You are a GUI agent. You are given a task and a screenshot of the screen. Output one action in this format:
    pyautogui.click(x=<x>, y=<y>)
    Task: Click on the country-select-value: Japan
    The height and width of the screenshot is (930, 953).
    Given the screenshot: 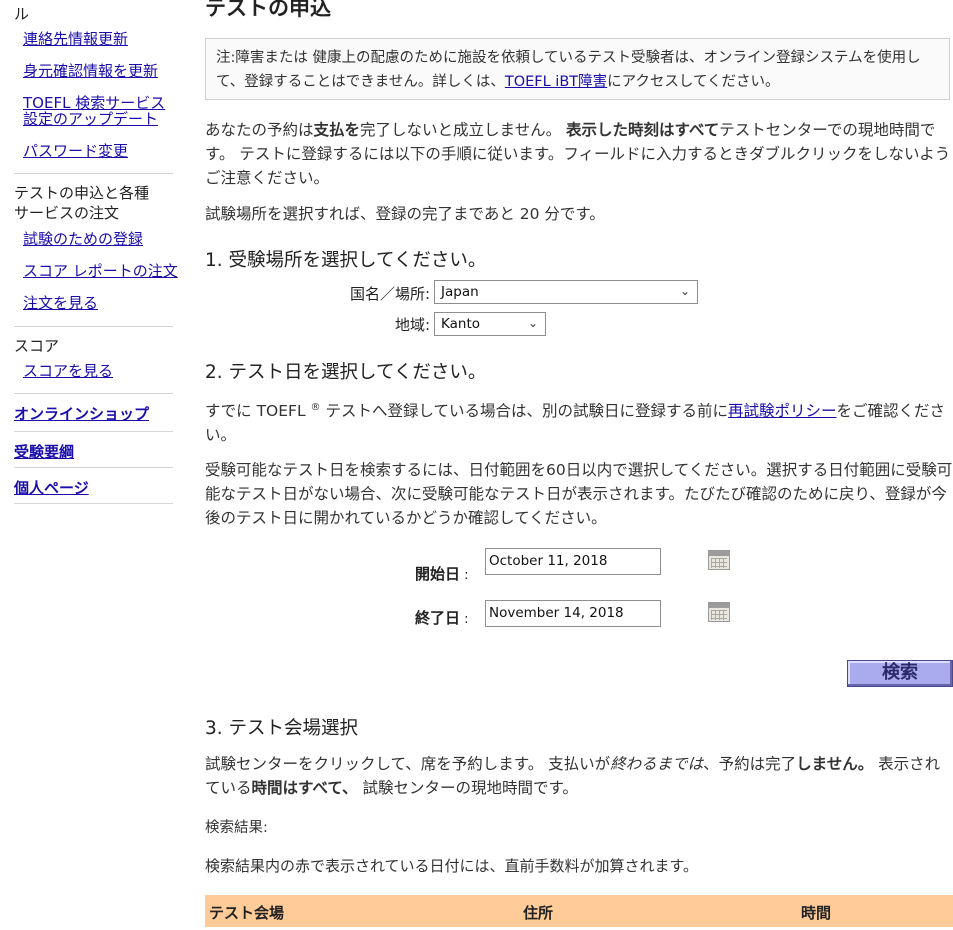 What is the action you would take?
    pyautogui.click(x=460, y=292)
    